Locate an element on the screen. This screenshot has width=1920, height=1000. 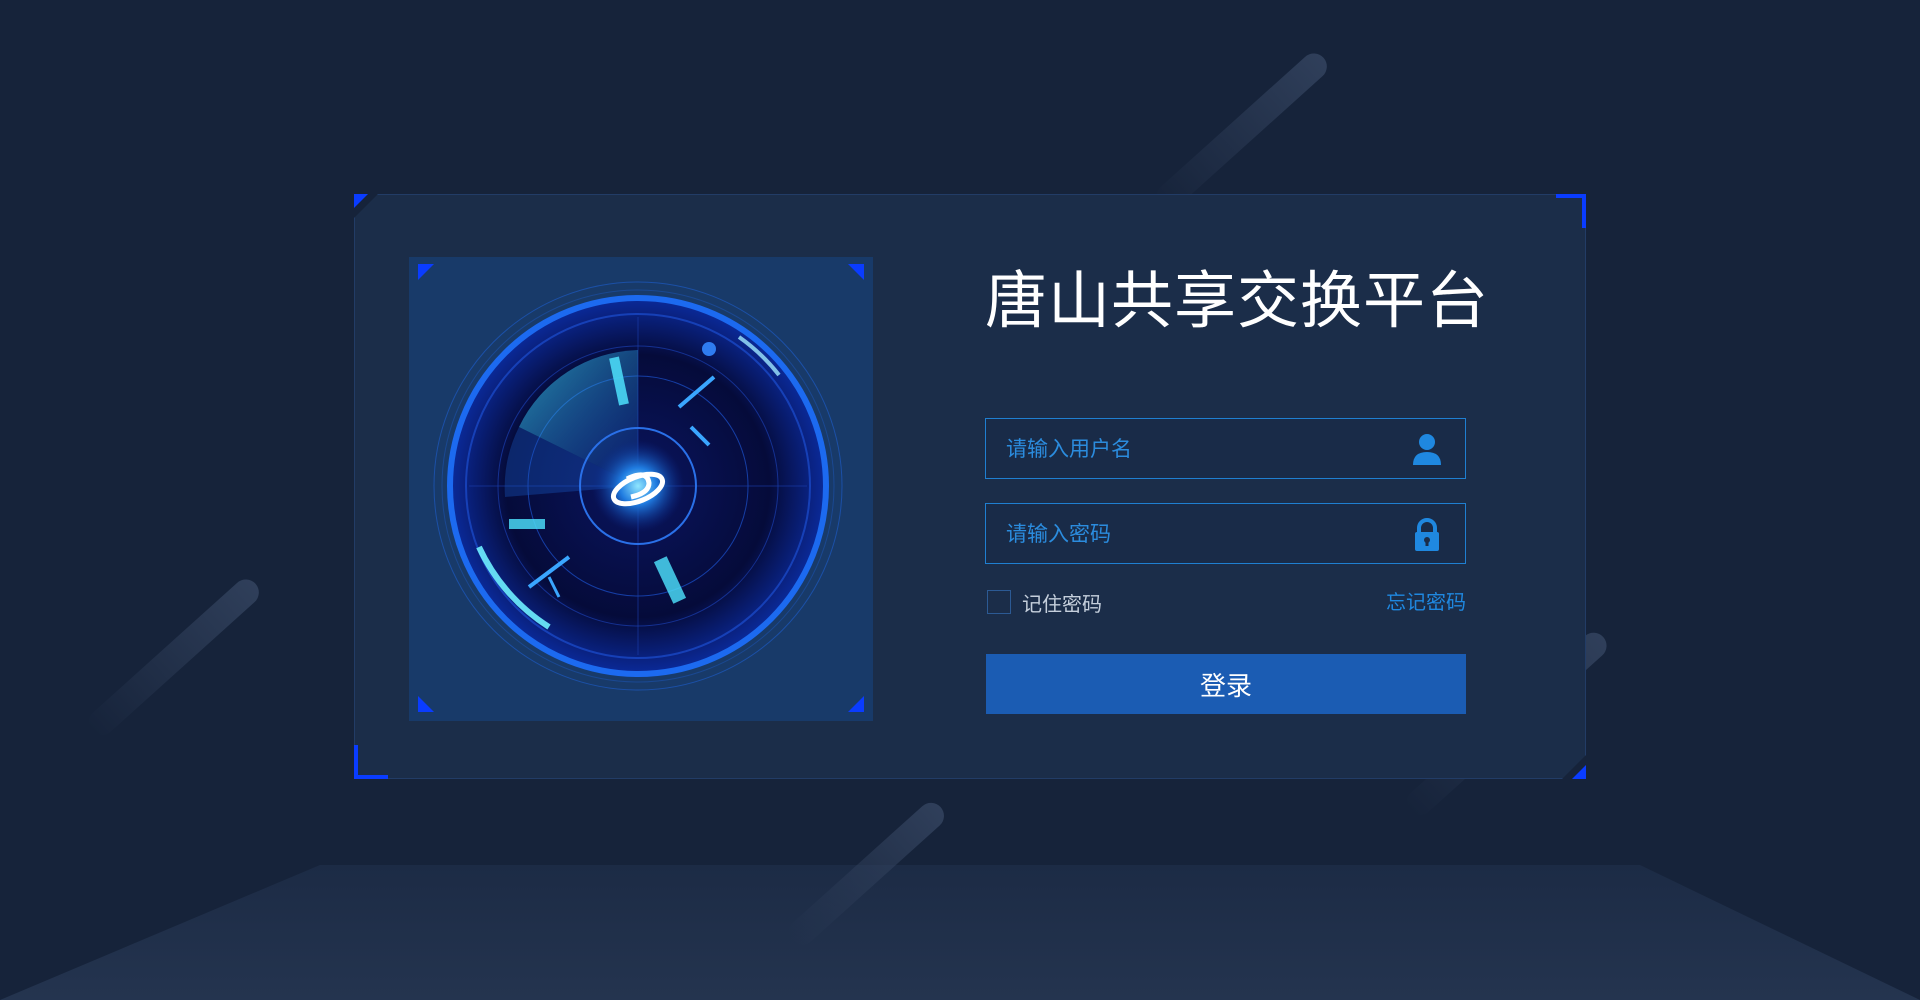
lock-icon is located at coordinates (1427, 534).